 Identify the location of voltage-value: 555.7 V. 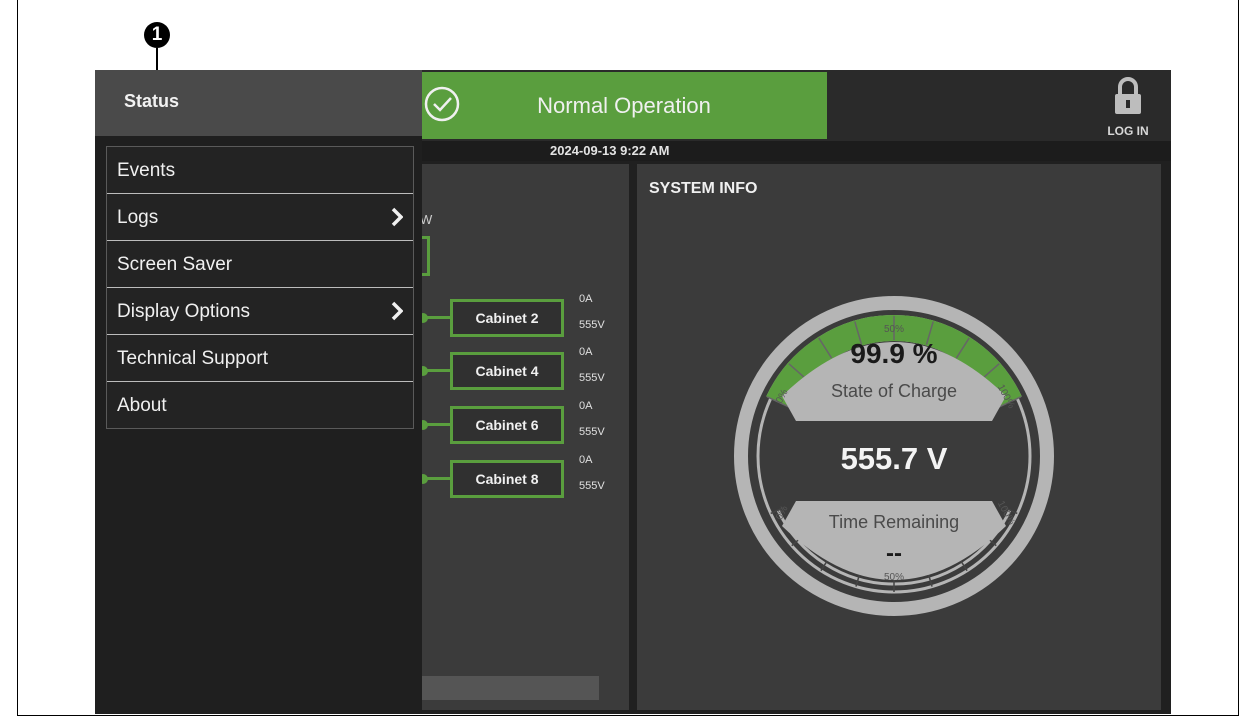
(894, 458).